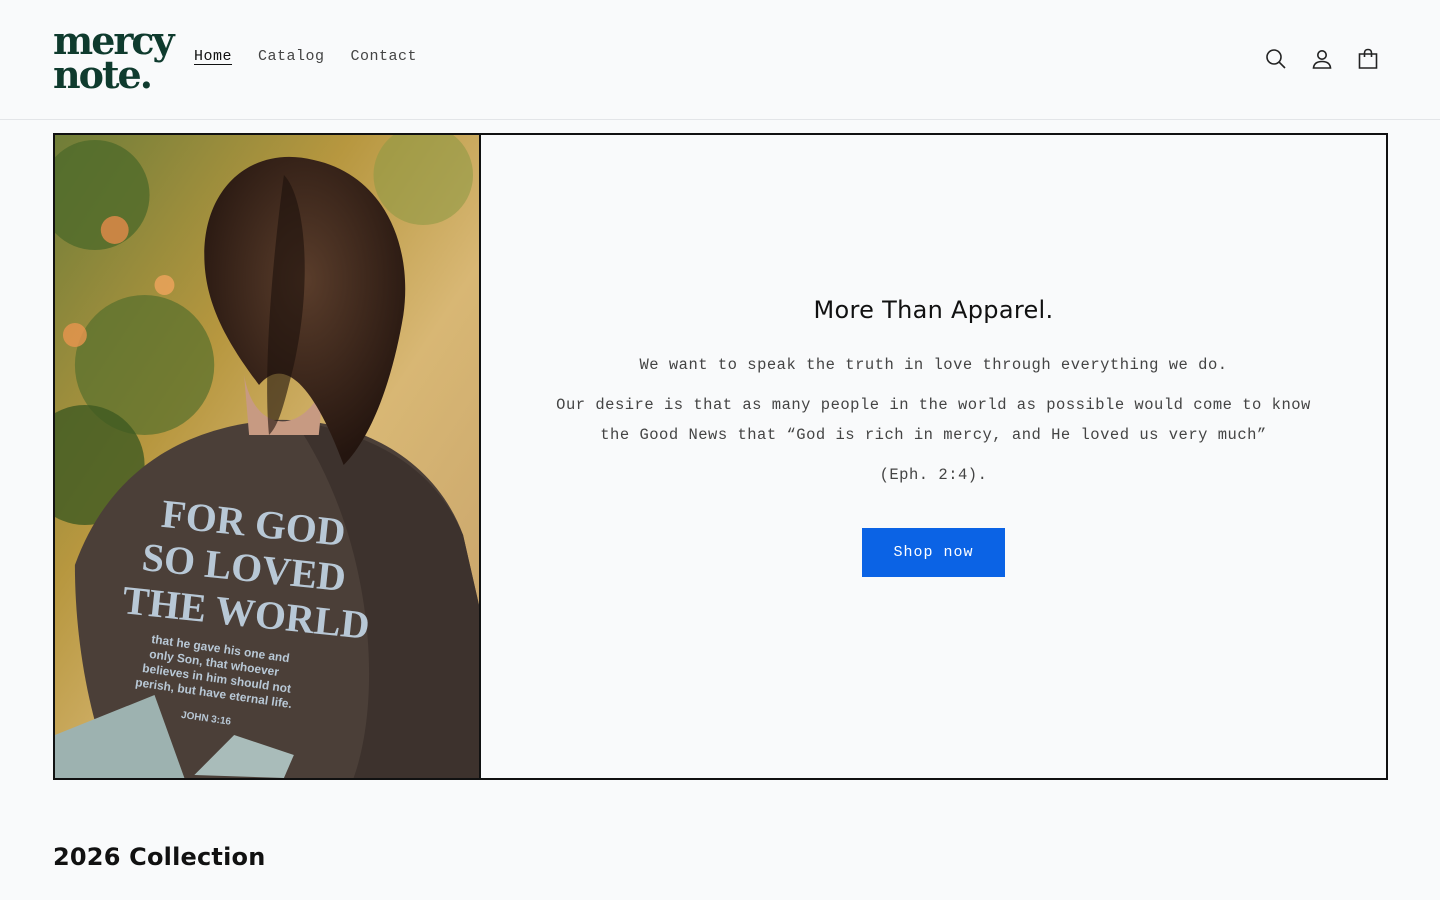 Image resolution: width=1440 pixels, height=900 pixels. What do you see at coordinates (159, 857) in the screenshot?
I see `collection-title: 2026 Collection` at bounding box center [159, 857].